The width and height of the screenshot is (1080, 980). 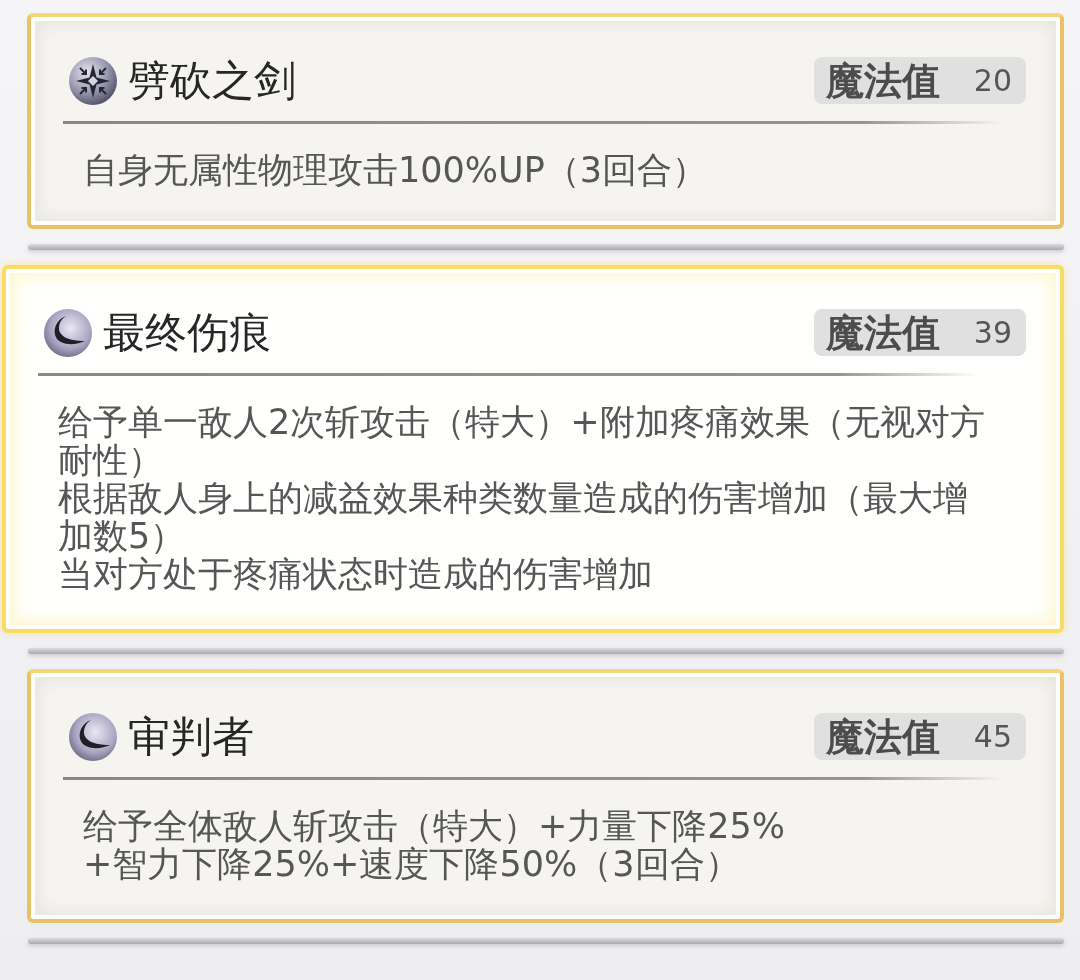 What do you see at coordinates (411, 864) in the screenshot?
I see `skill-description: +智力下降25%+速度下降50%（3回合）` at bounding box center [411, 864].